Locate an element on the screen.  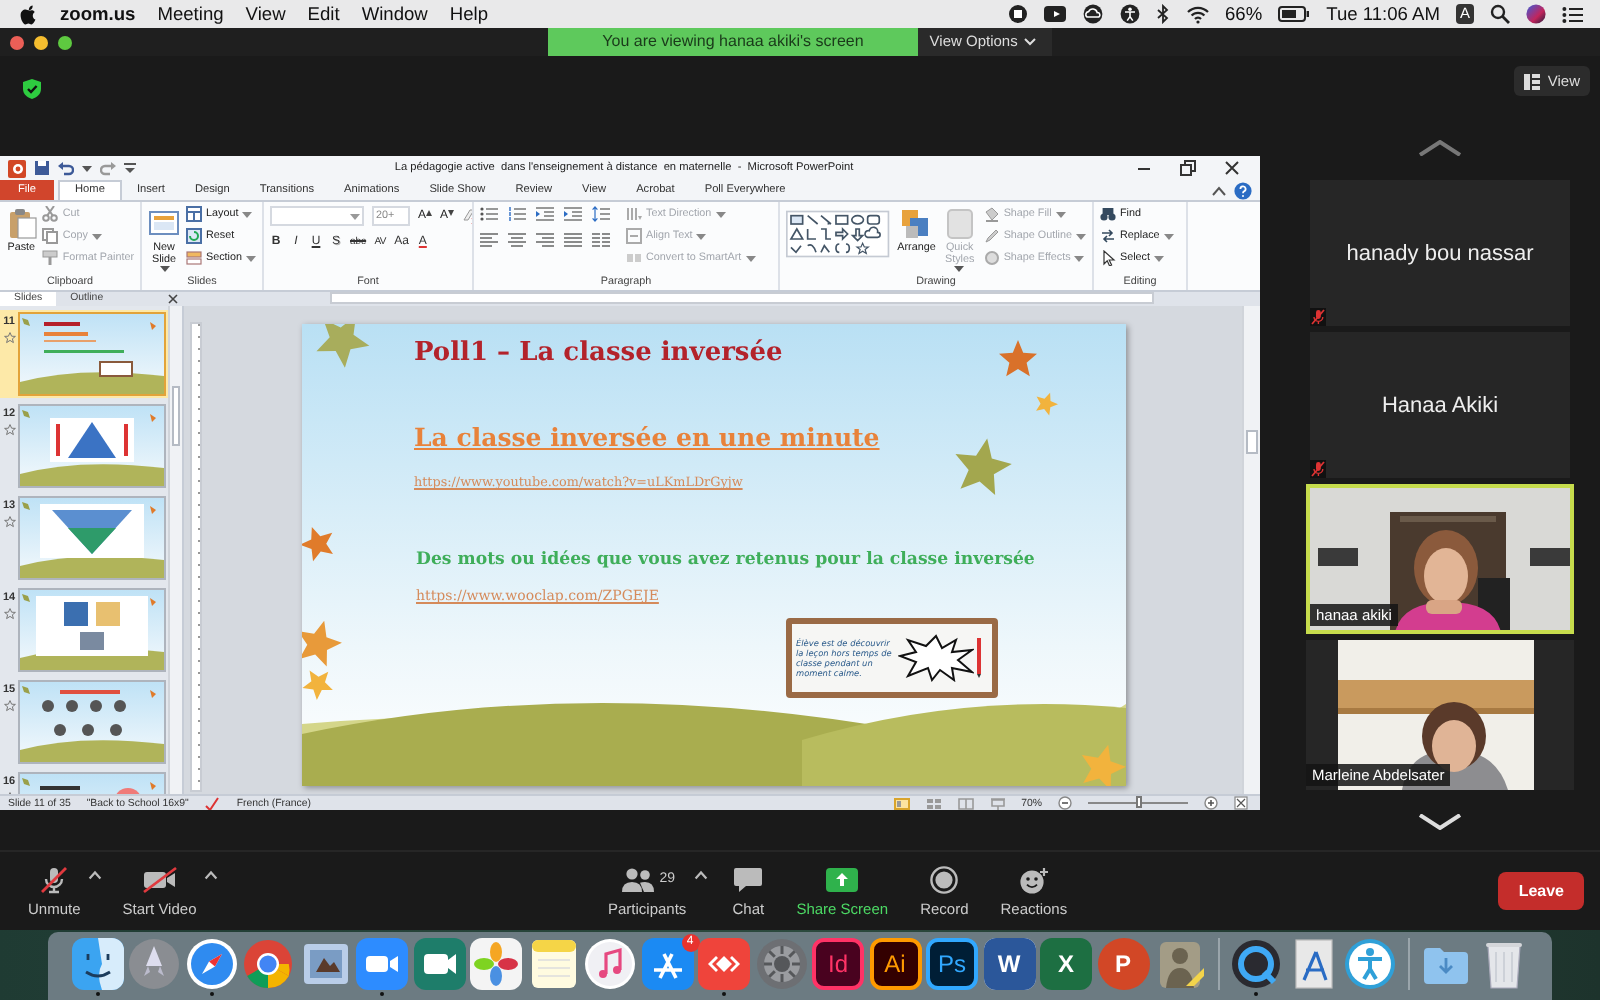
shield-icon is located at coordinates (32, 89).